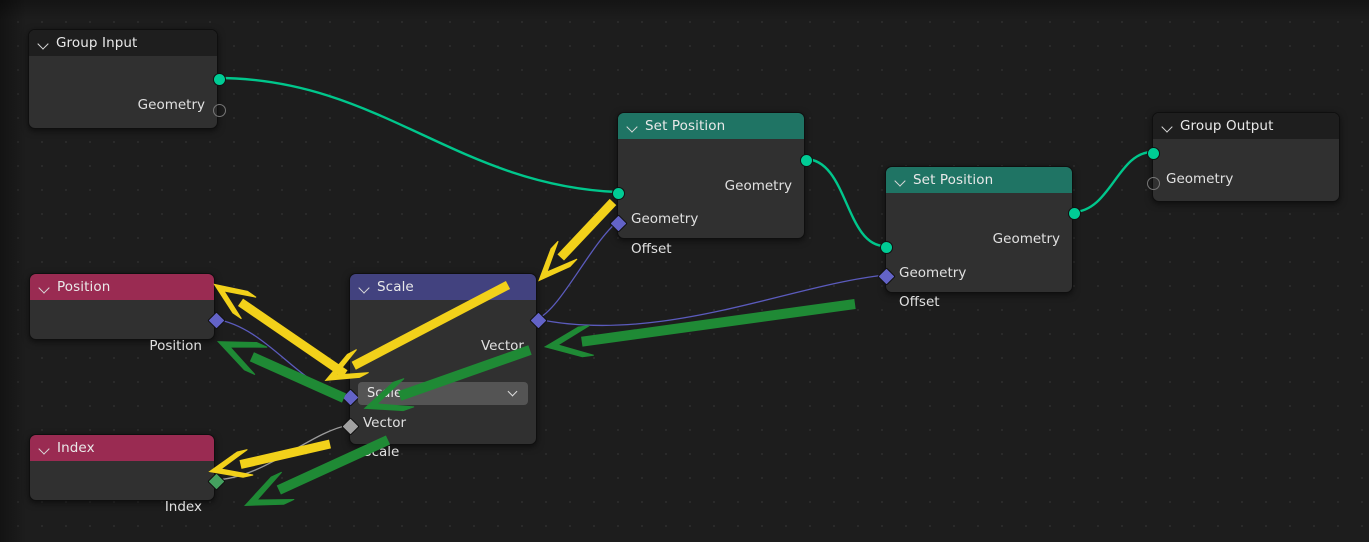 This screenshot has width=1369, height=542. I want to click on green-arrow-right-to-scale-vector-output, so click(699, 328).